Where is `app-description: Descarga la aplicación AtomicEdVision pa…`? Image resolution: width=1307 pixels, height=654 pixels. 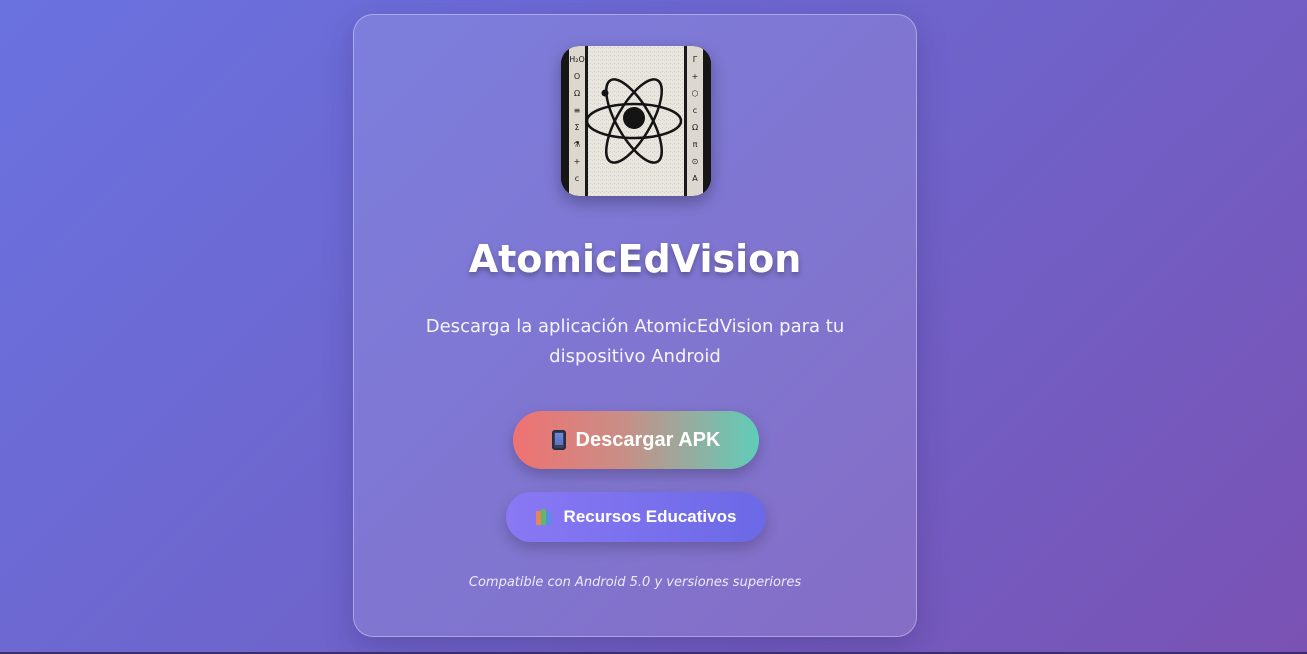
app-description: Descarga la aplicación AtomicEdVision pa… is located at coordinates (635, 341).